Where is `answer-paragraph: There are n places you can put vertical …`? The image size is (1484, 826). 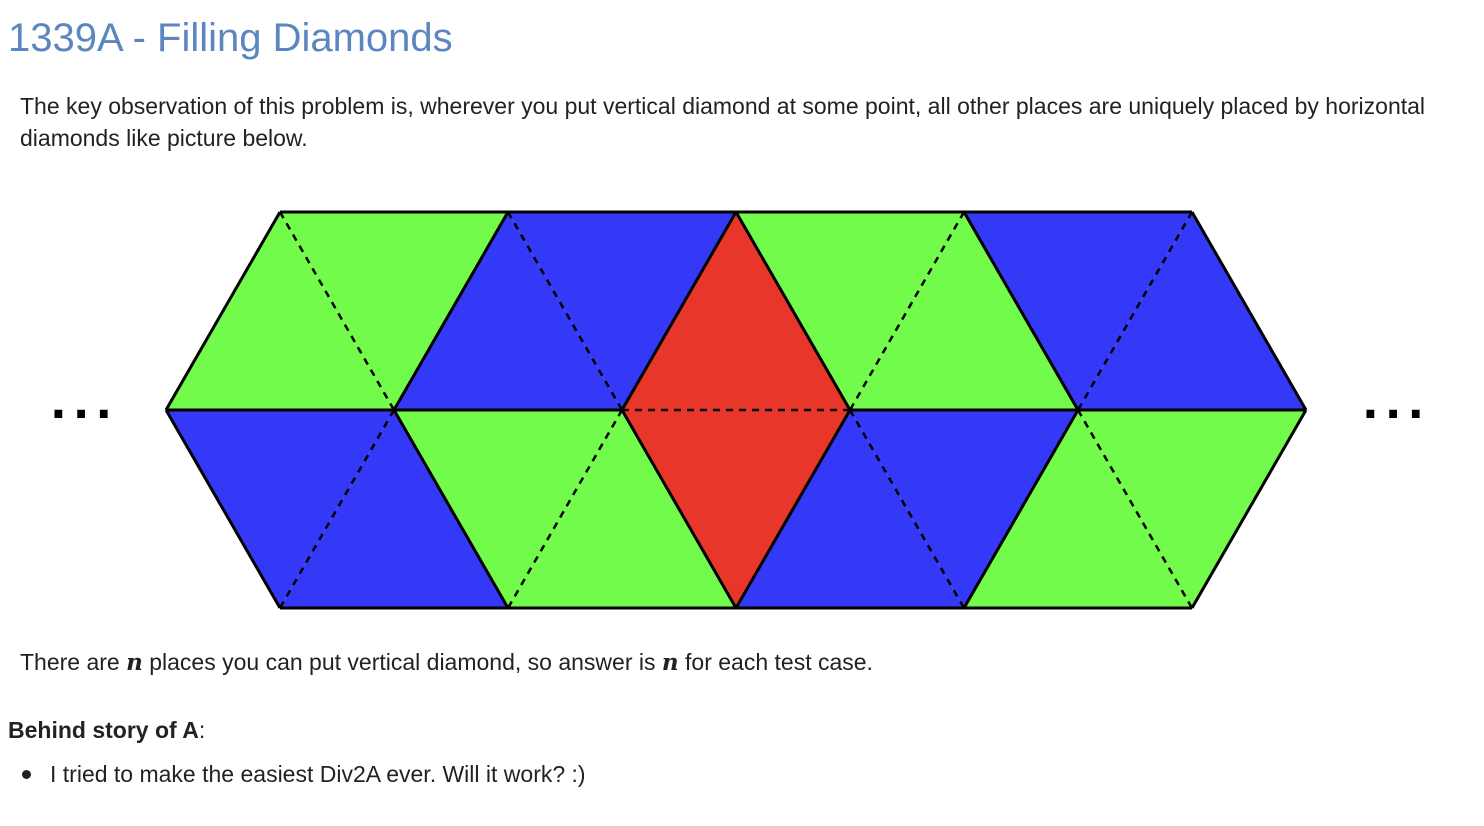 answer-paragraph: There are n places you can put vertical … is located at coordinates (446, 662).